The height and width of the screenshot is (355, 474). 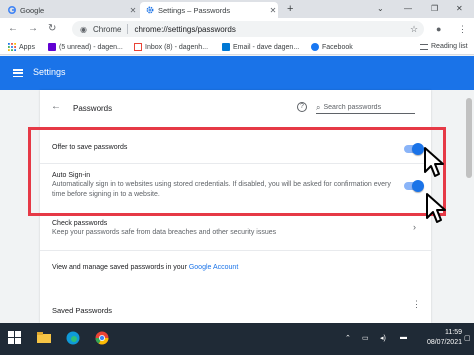 What do you see at coordinates (453, 332) in the screenshot?
I see `clock-time: 11:59` at bounding box center [453, 332].